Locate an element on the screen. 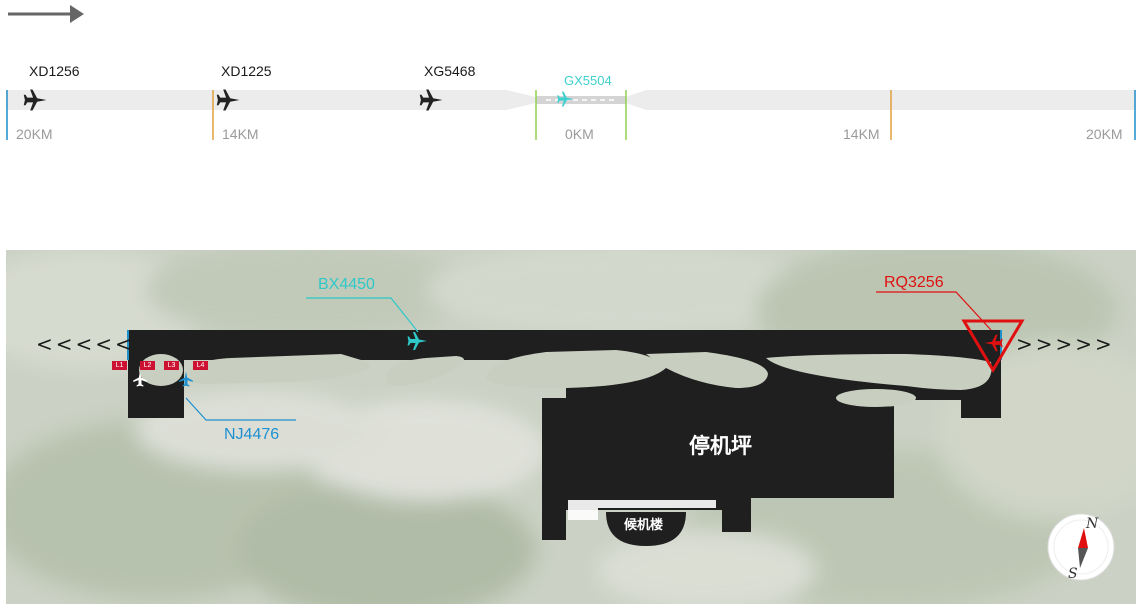 This screenshot has width=1141, height=606. direction-arrow-icon is located at coordinates (46, 14).